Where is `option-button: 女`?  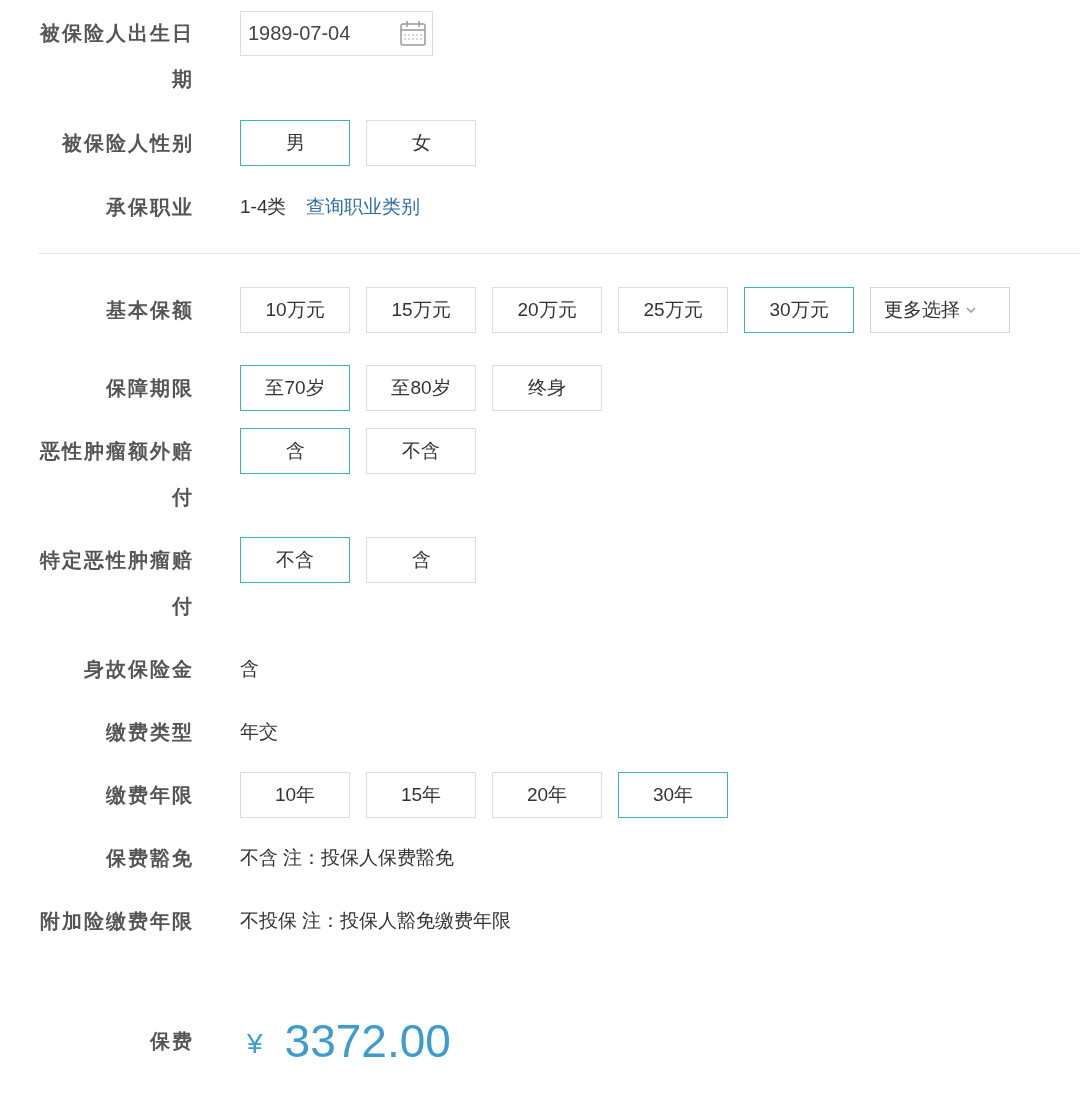
option-button: 女 is located at coordinates (421, 143).